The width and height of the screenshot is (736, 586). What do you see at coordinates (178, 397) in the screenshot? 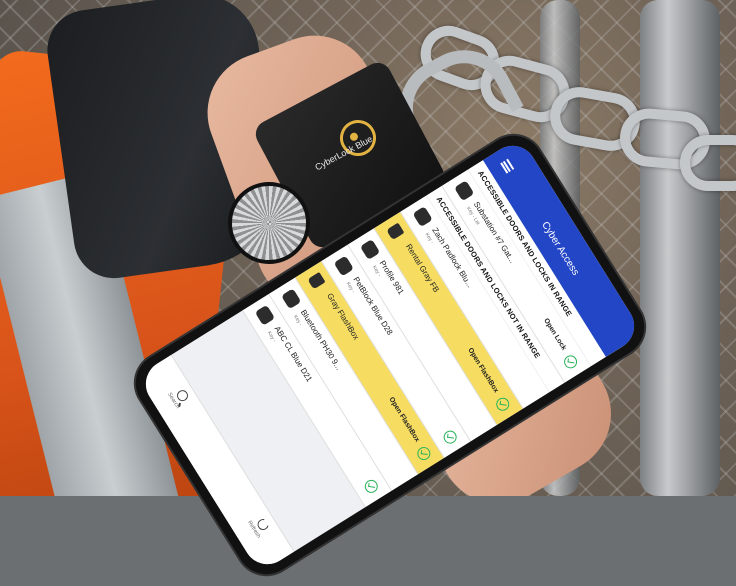
I see `search-nav-button: Search` at bounding box center [178, 397].